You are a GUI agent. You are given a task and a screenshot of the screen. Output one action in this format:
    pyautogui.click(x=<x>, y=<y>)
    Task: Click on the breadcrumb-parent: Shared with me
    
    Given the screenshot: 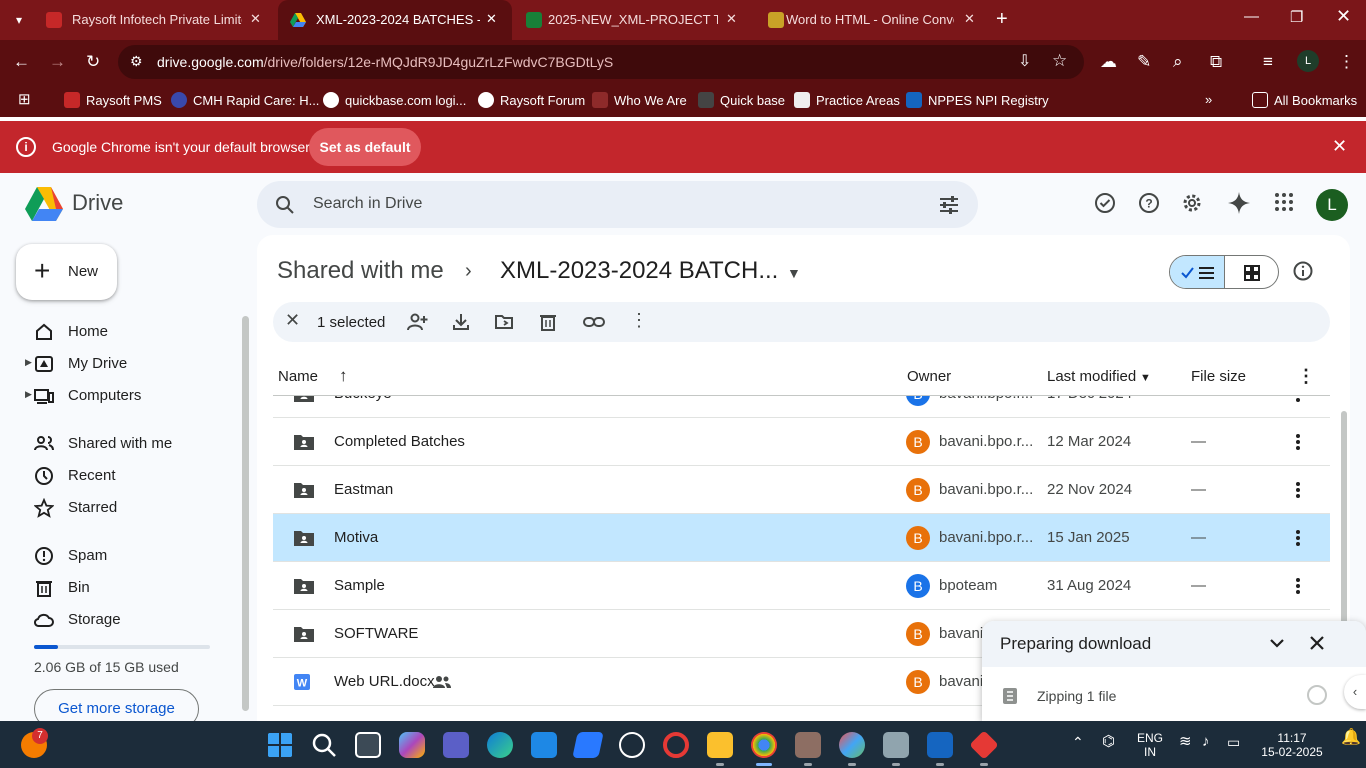 What is the action you would take?
    pyautogui.click(x=360, y=271)
    